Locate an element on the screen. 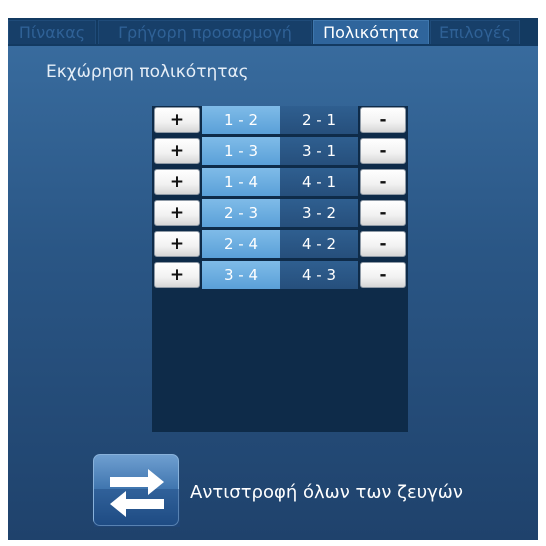 The width and height of the screenshot is (546, 546). pair-row: + 1 - 3 3 - 1 - is located at coordinates (280, 151).